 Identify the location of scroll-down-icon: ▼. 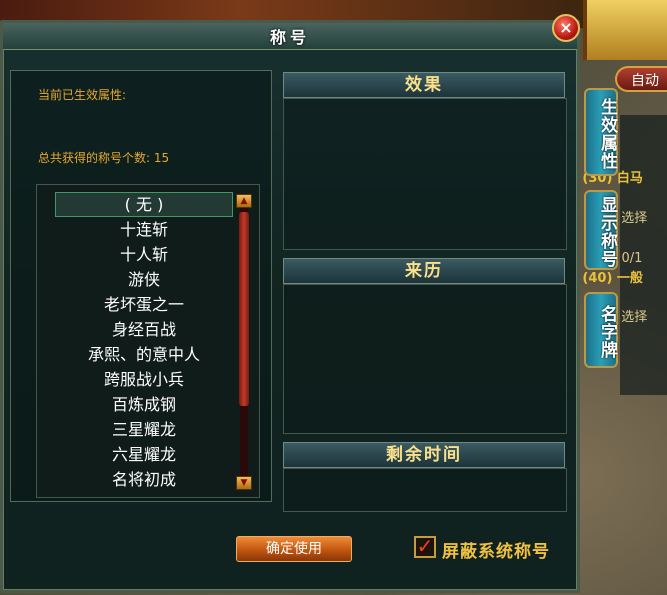
(244, 483).